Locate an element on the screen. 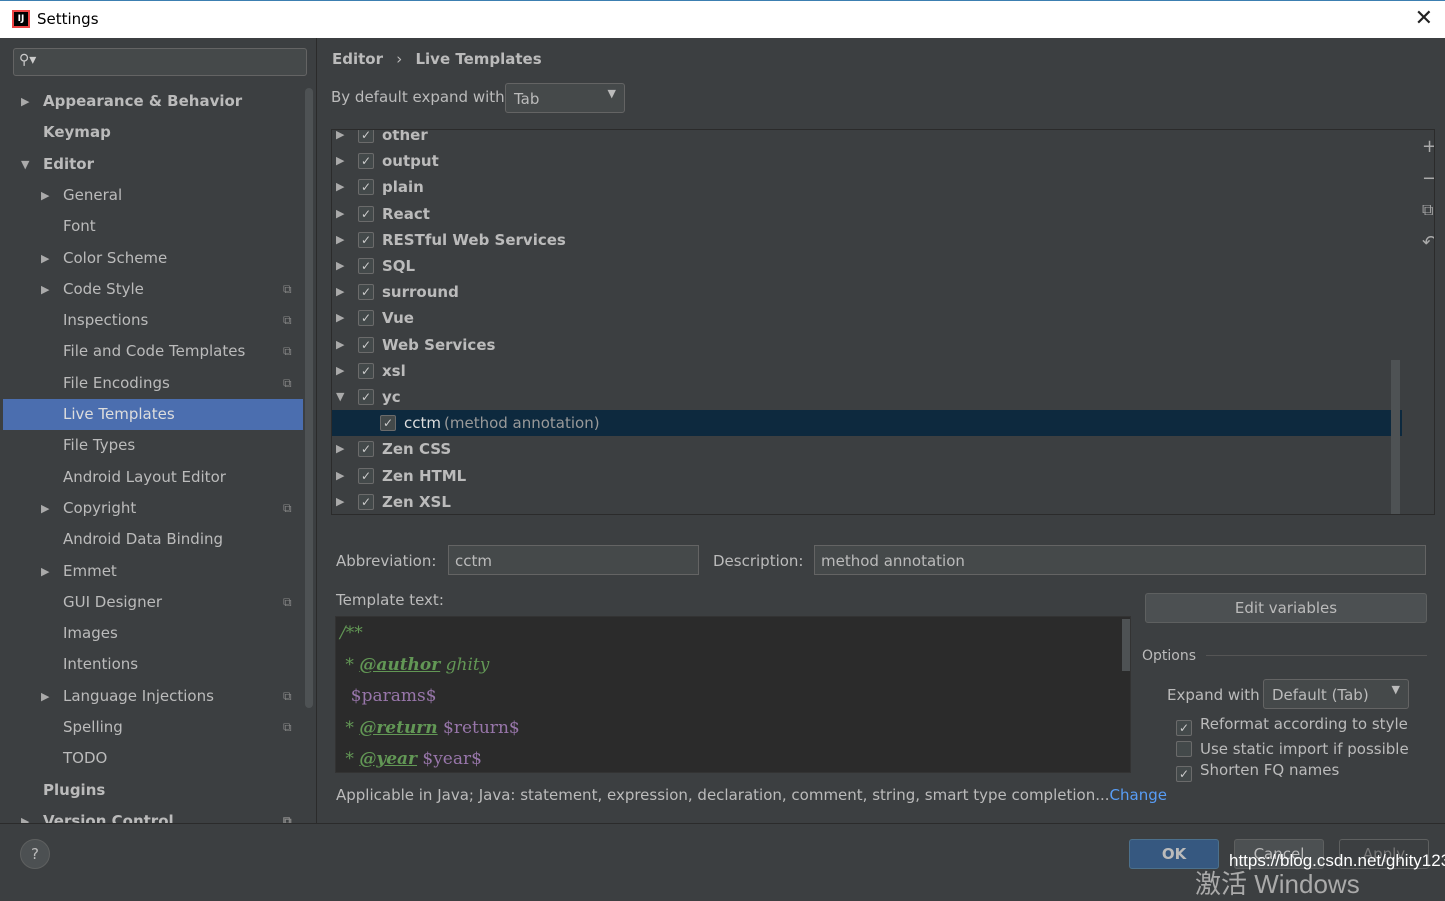  template-group-row: ▶ ✓ Web Services is located at coordinates (867, 345).